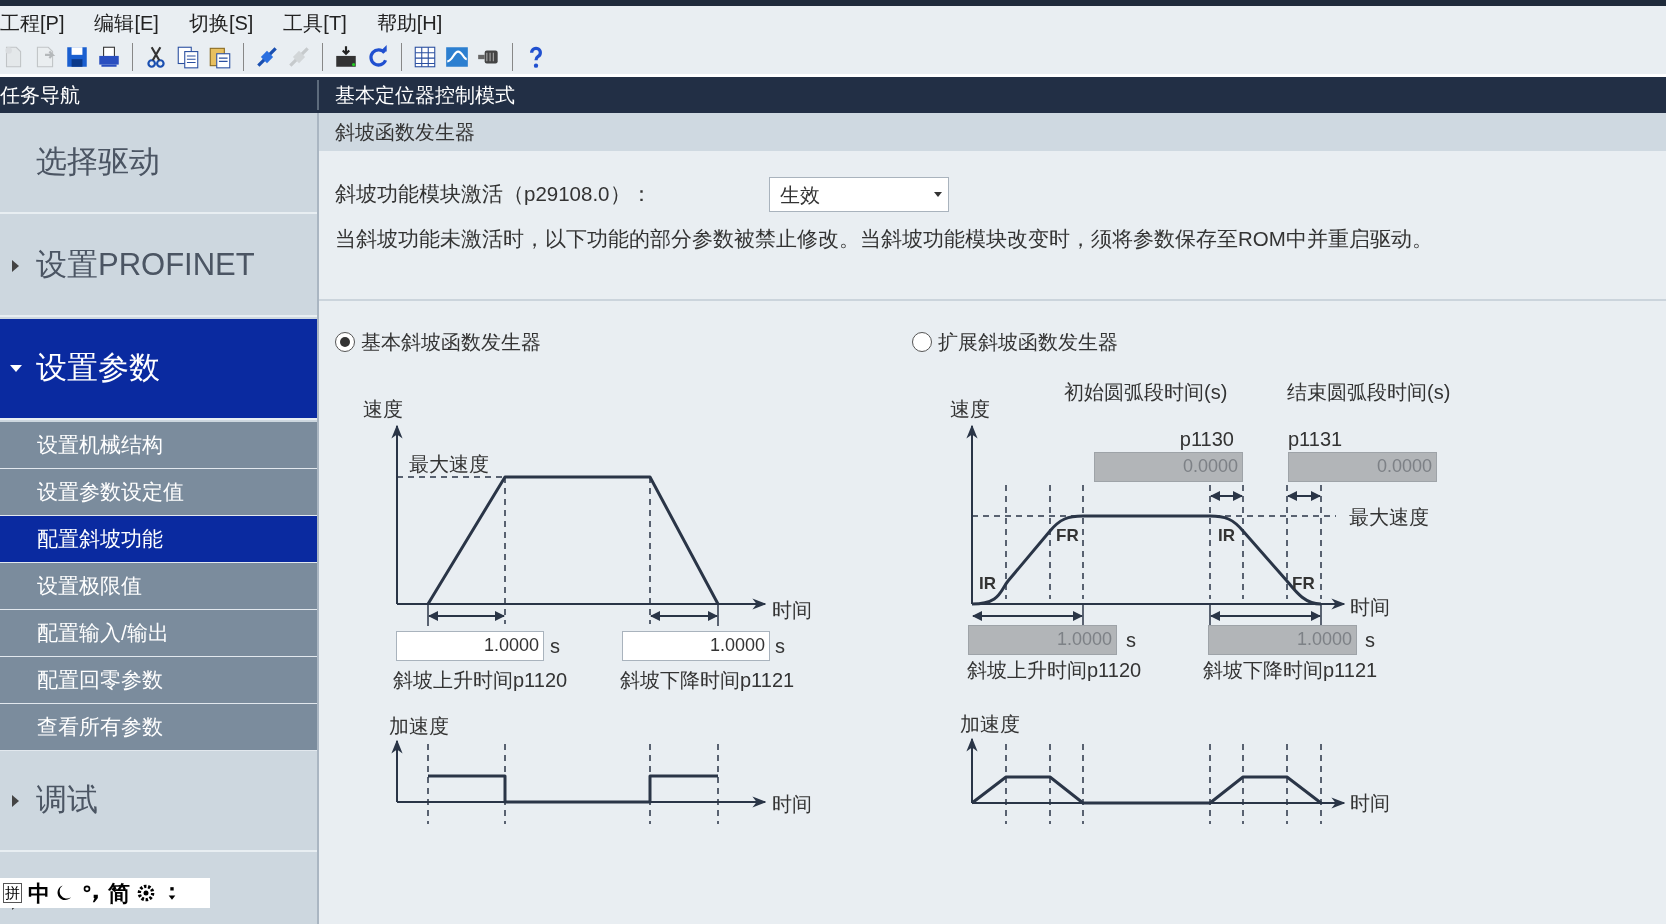 This screenshot has width=1666, height=924. What do you see at coordinates (409, 23) in the screenshot?
I see `menu-item: 帮助[H]` at bounding box center [409, 23].